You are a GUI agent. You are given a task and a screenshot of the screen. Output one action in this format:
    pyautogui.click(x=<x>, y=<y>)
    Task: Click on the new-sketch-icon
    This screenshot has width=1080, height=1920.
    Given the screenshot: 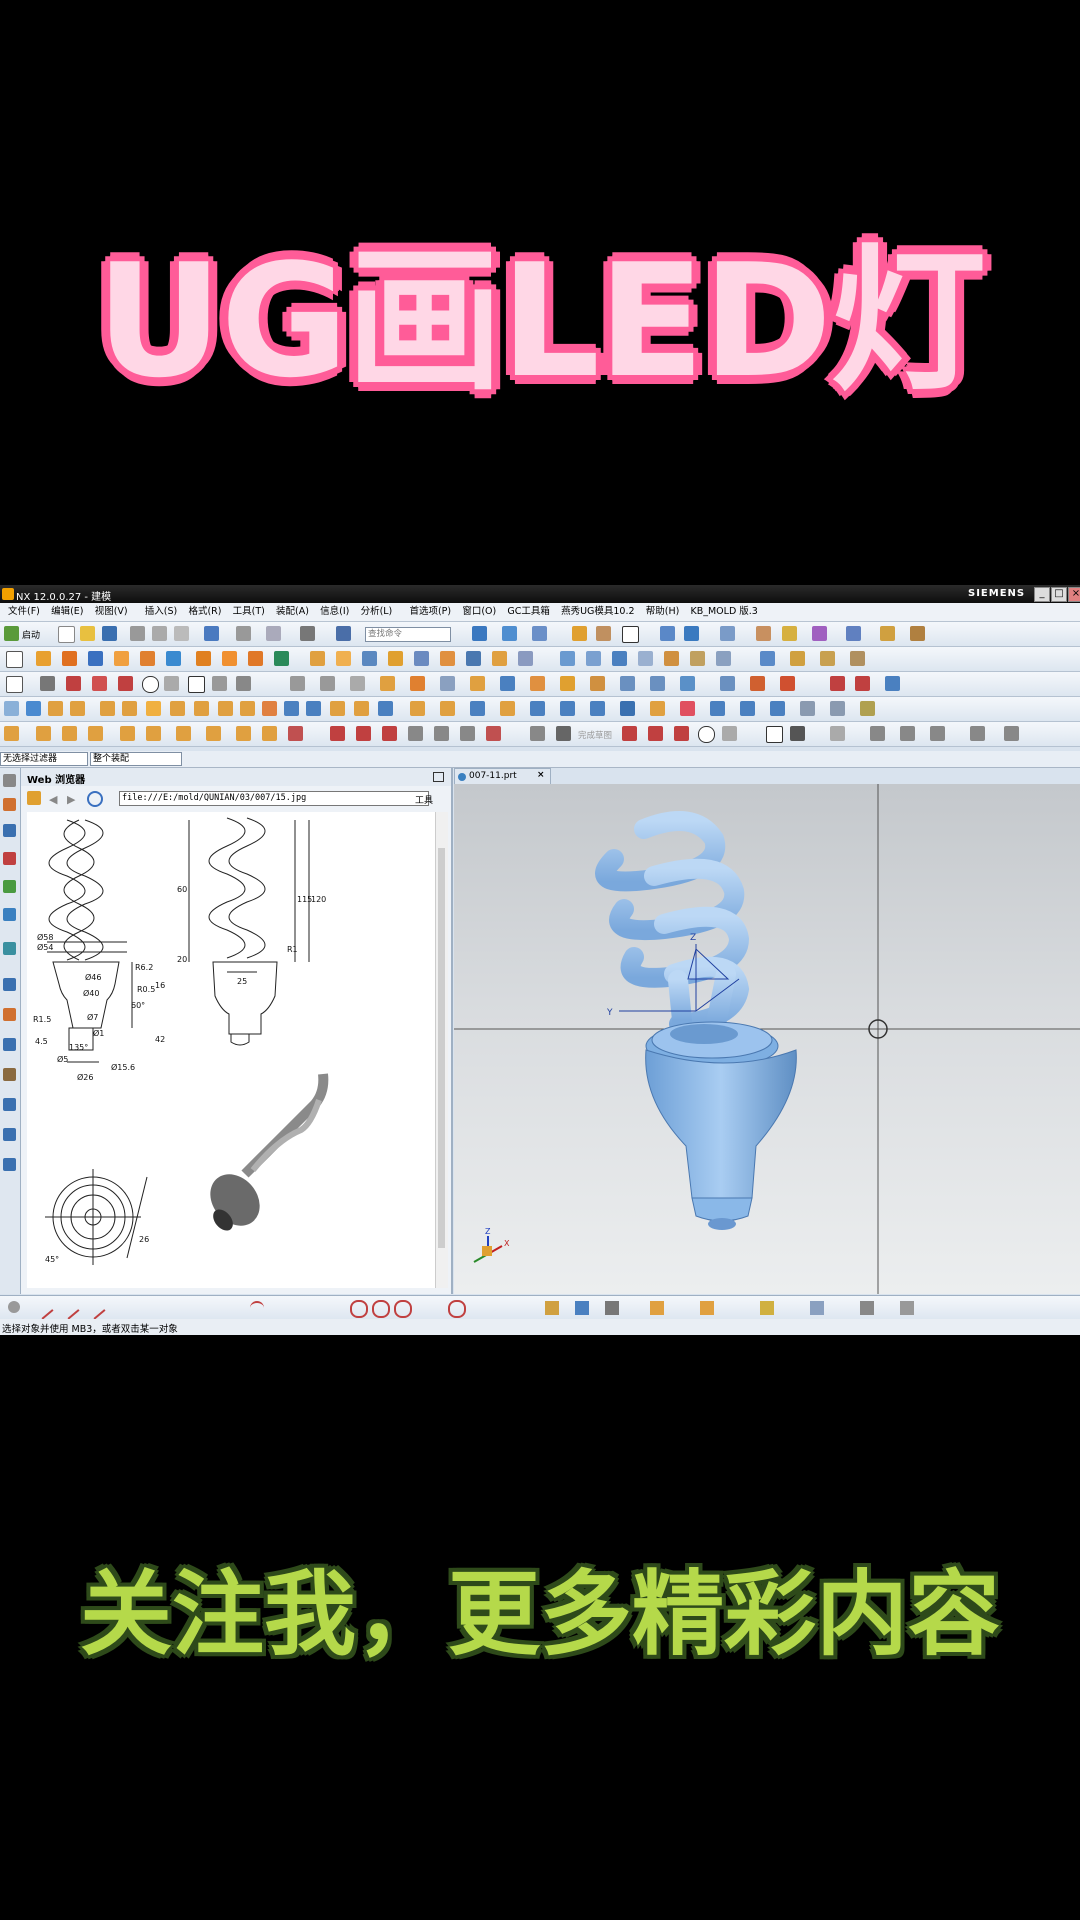 What is the action you would take?
    pyautogui.click(x=14, y=684)
    